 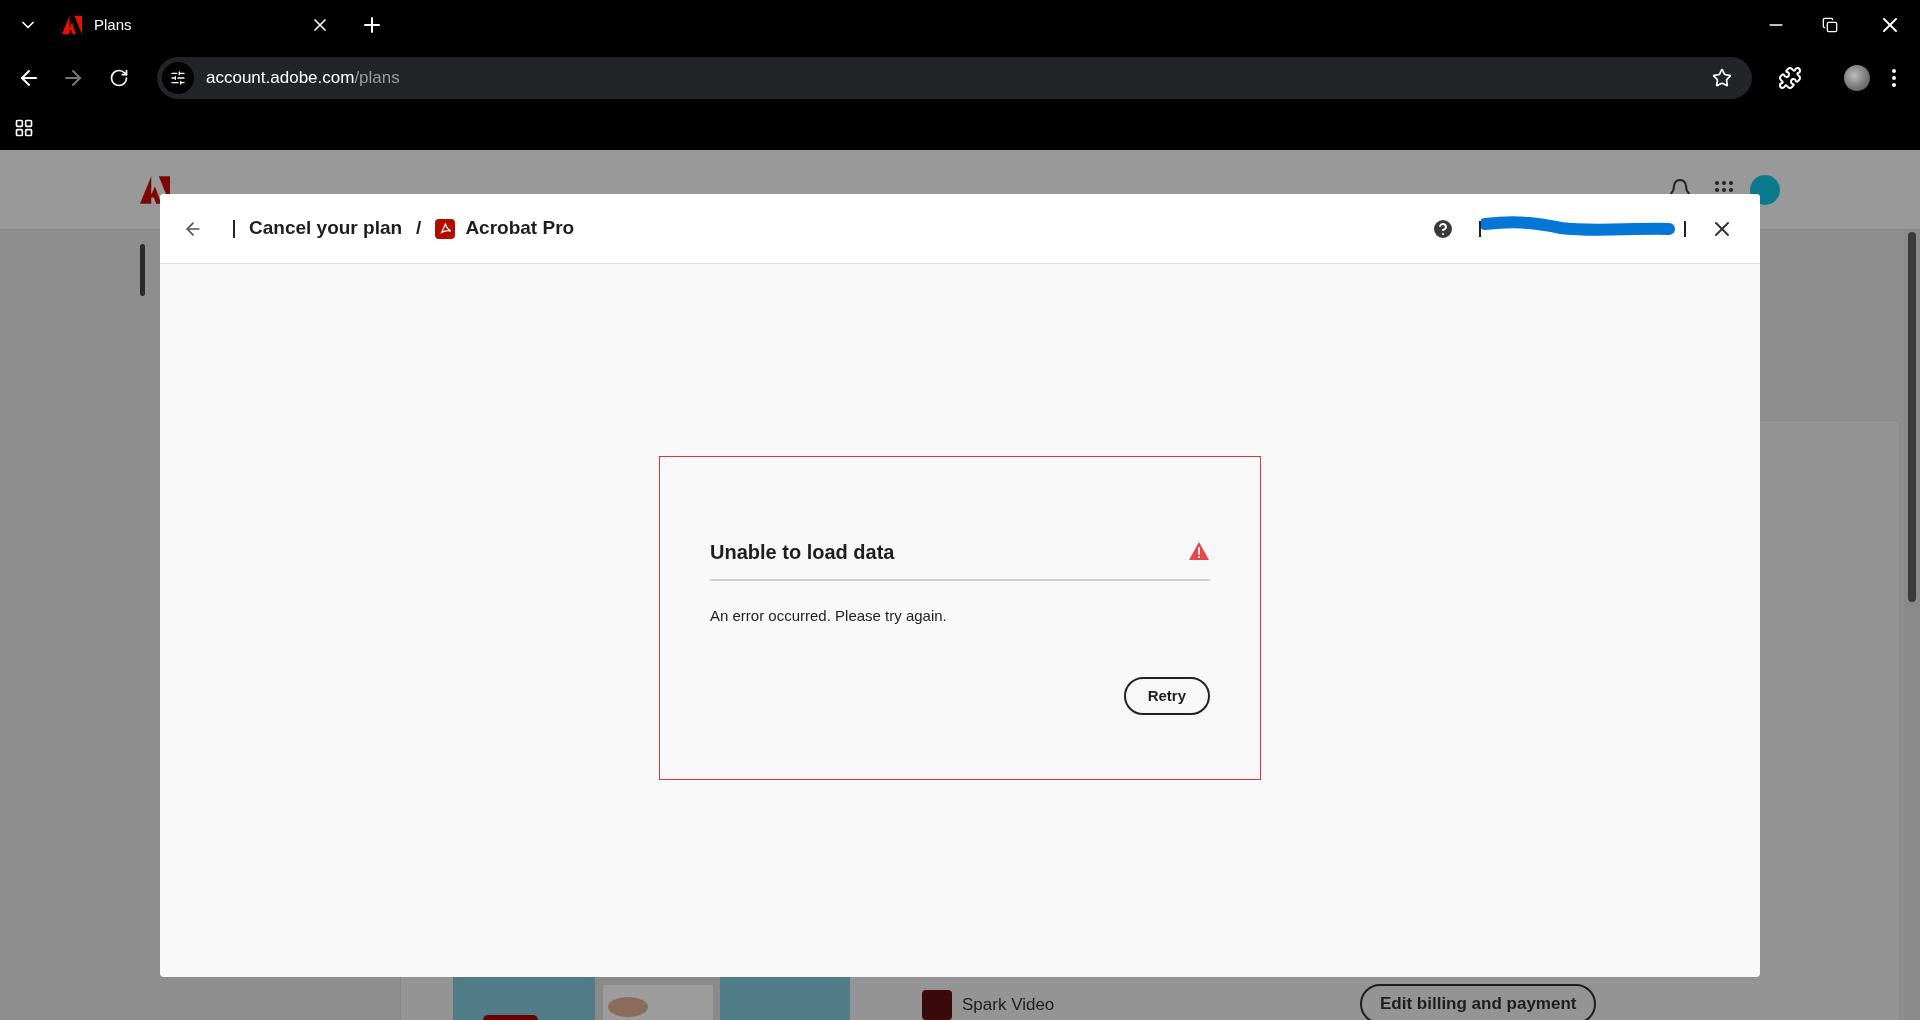 What do you see at coordinates (954, 78) in the screenshot?
I see `address-bar: account.adobe.com/plans` at bounding box center [954, 78].